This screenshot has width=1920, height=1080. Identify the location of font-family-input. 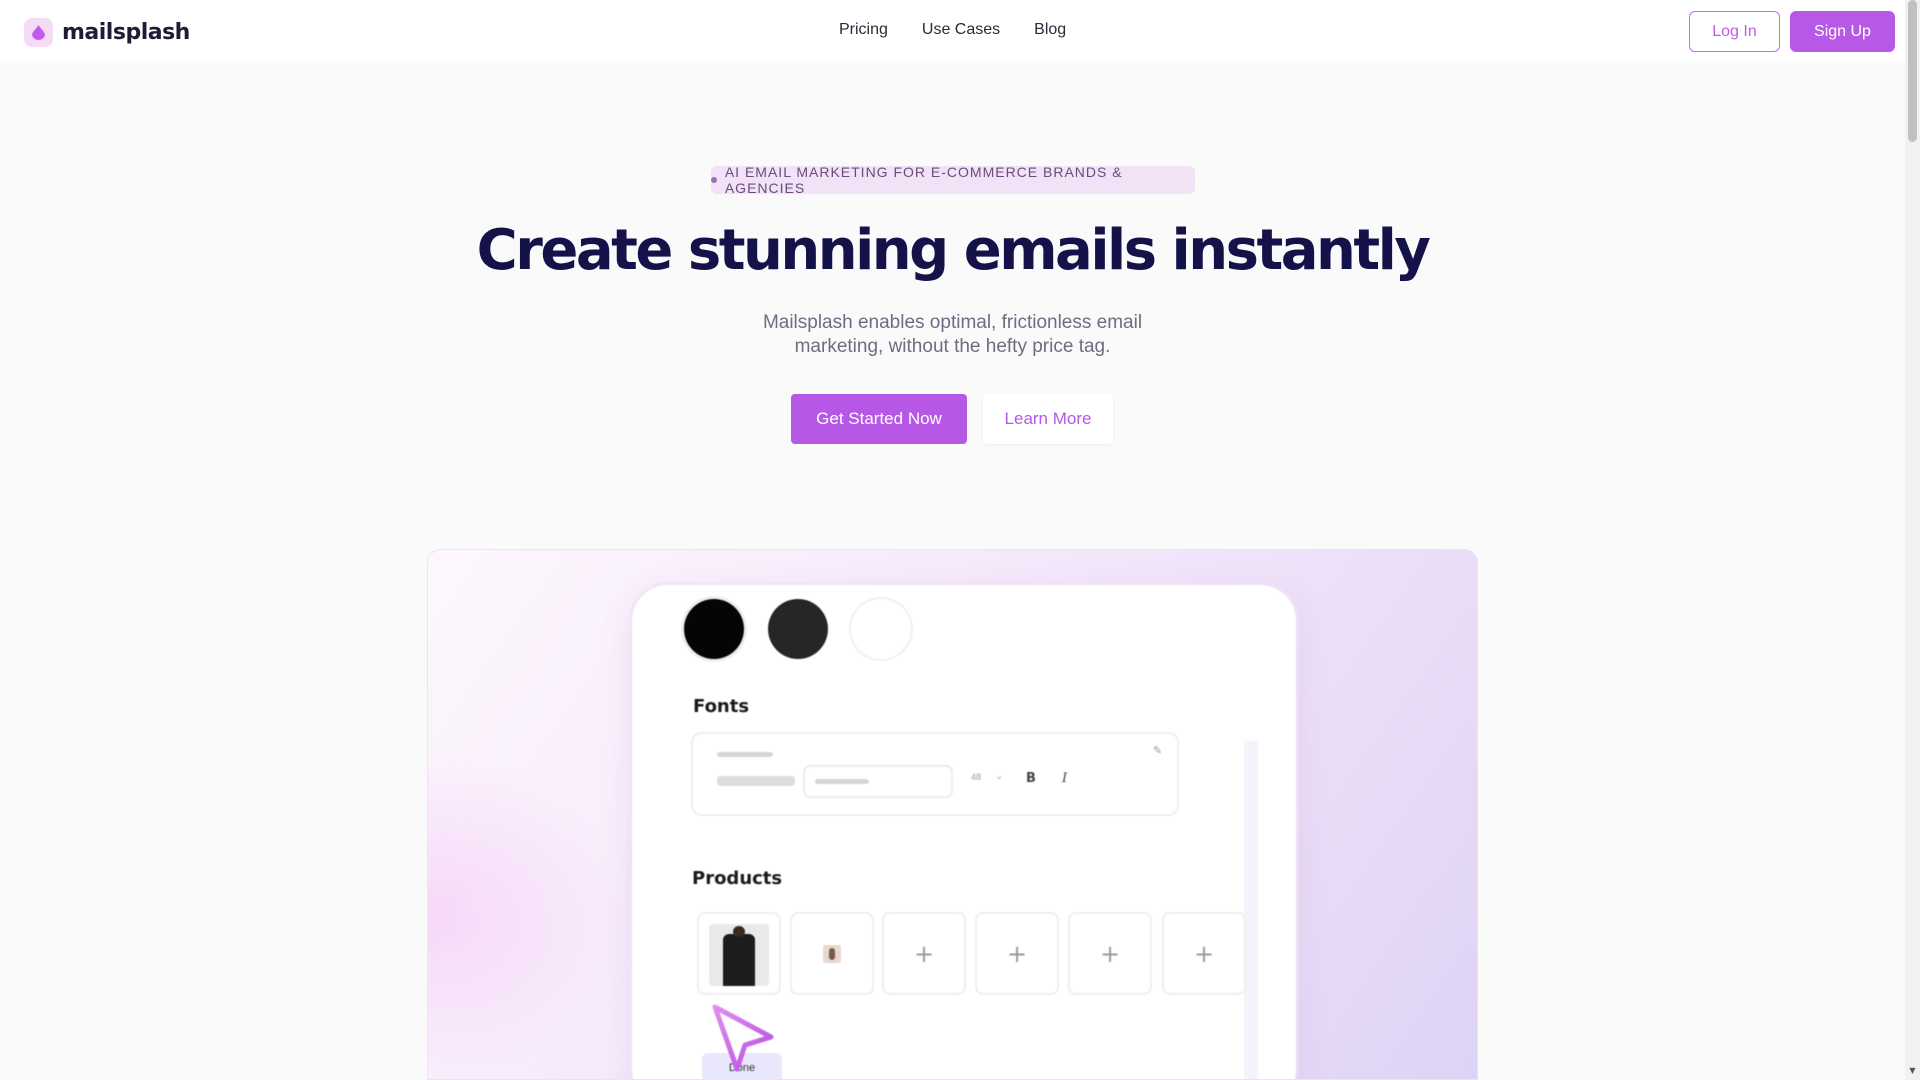
(878, 781).